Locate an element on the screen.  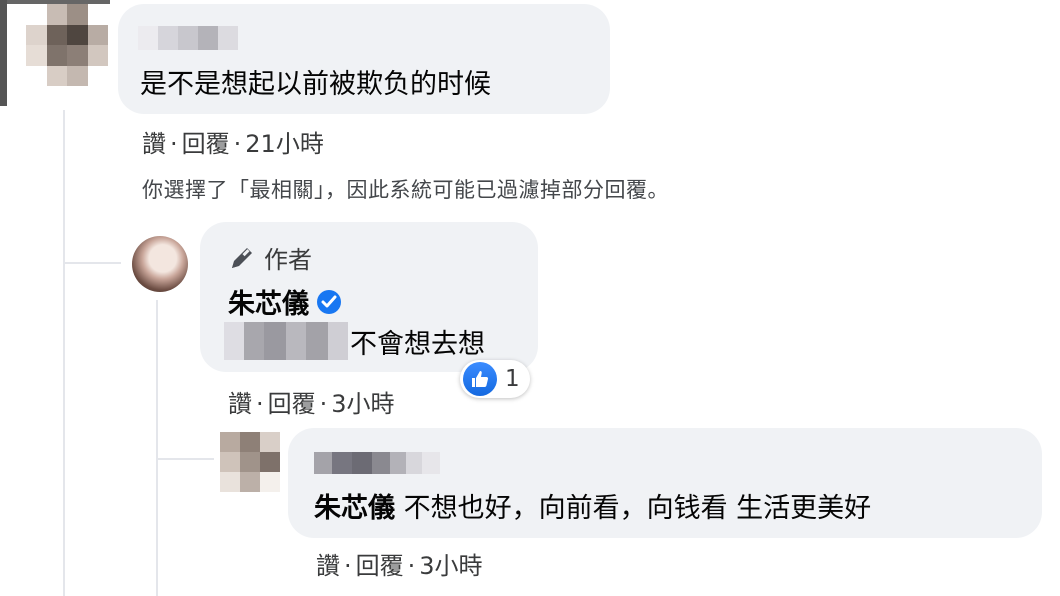
author-avatar is located at coordinates (160, 264).